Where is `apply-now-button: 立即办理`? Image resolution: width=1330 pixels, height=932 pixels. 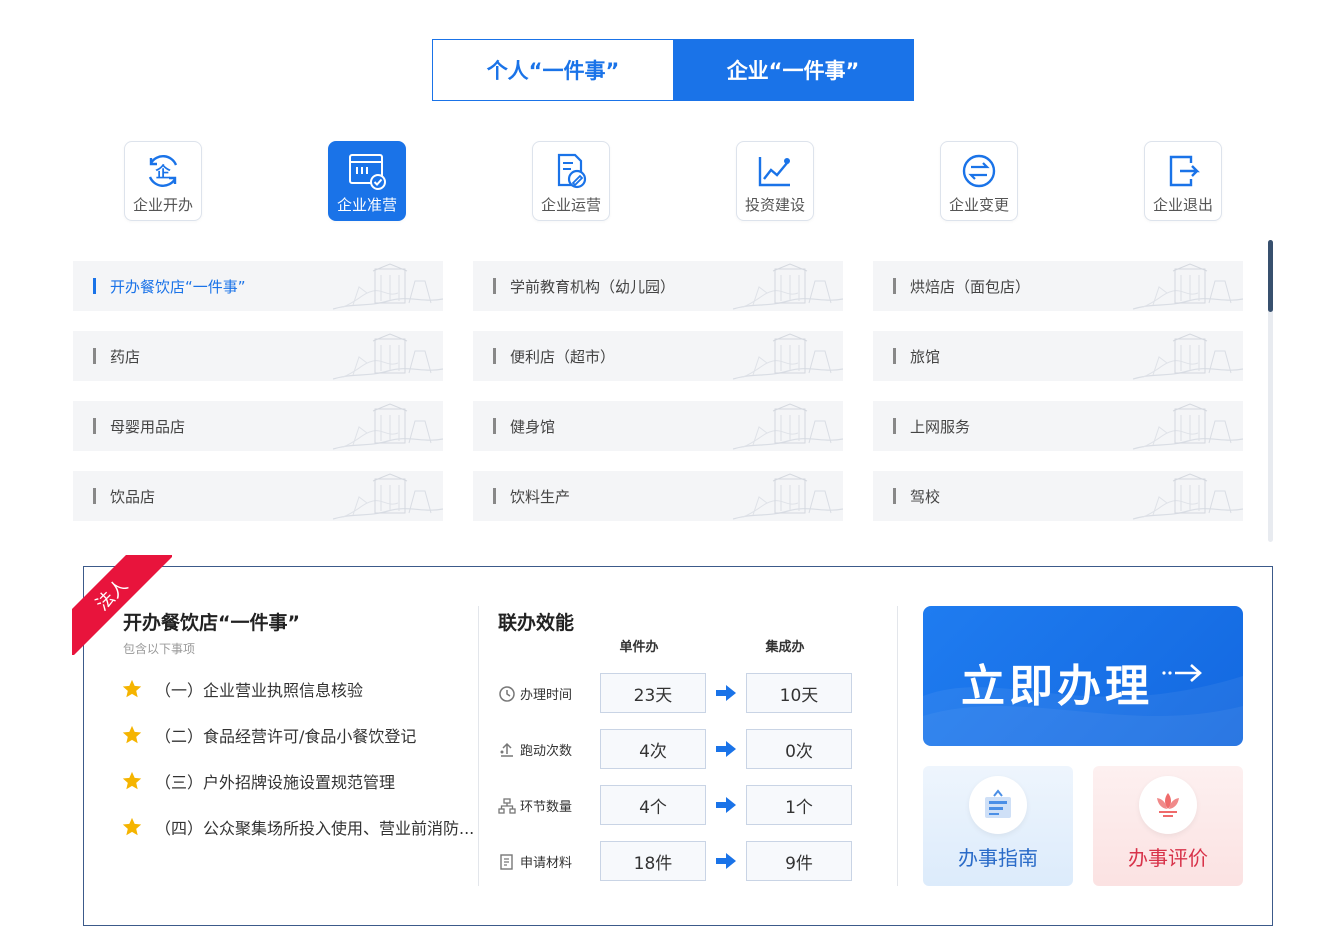
apply-now-button: 立即办理 is located at coordinates (1083, 676).